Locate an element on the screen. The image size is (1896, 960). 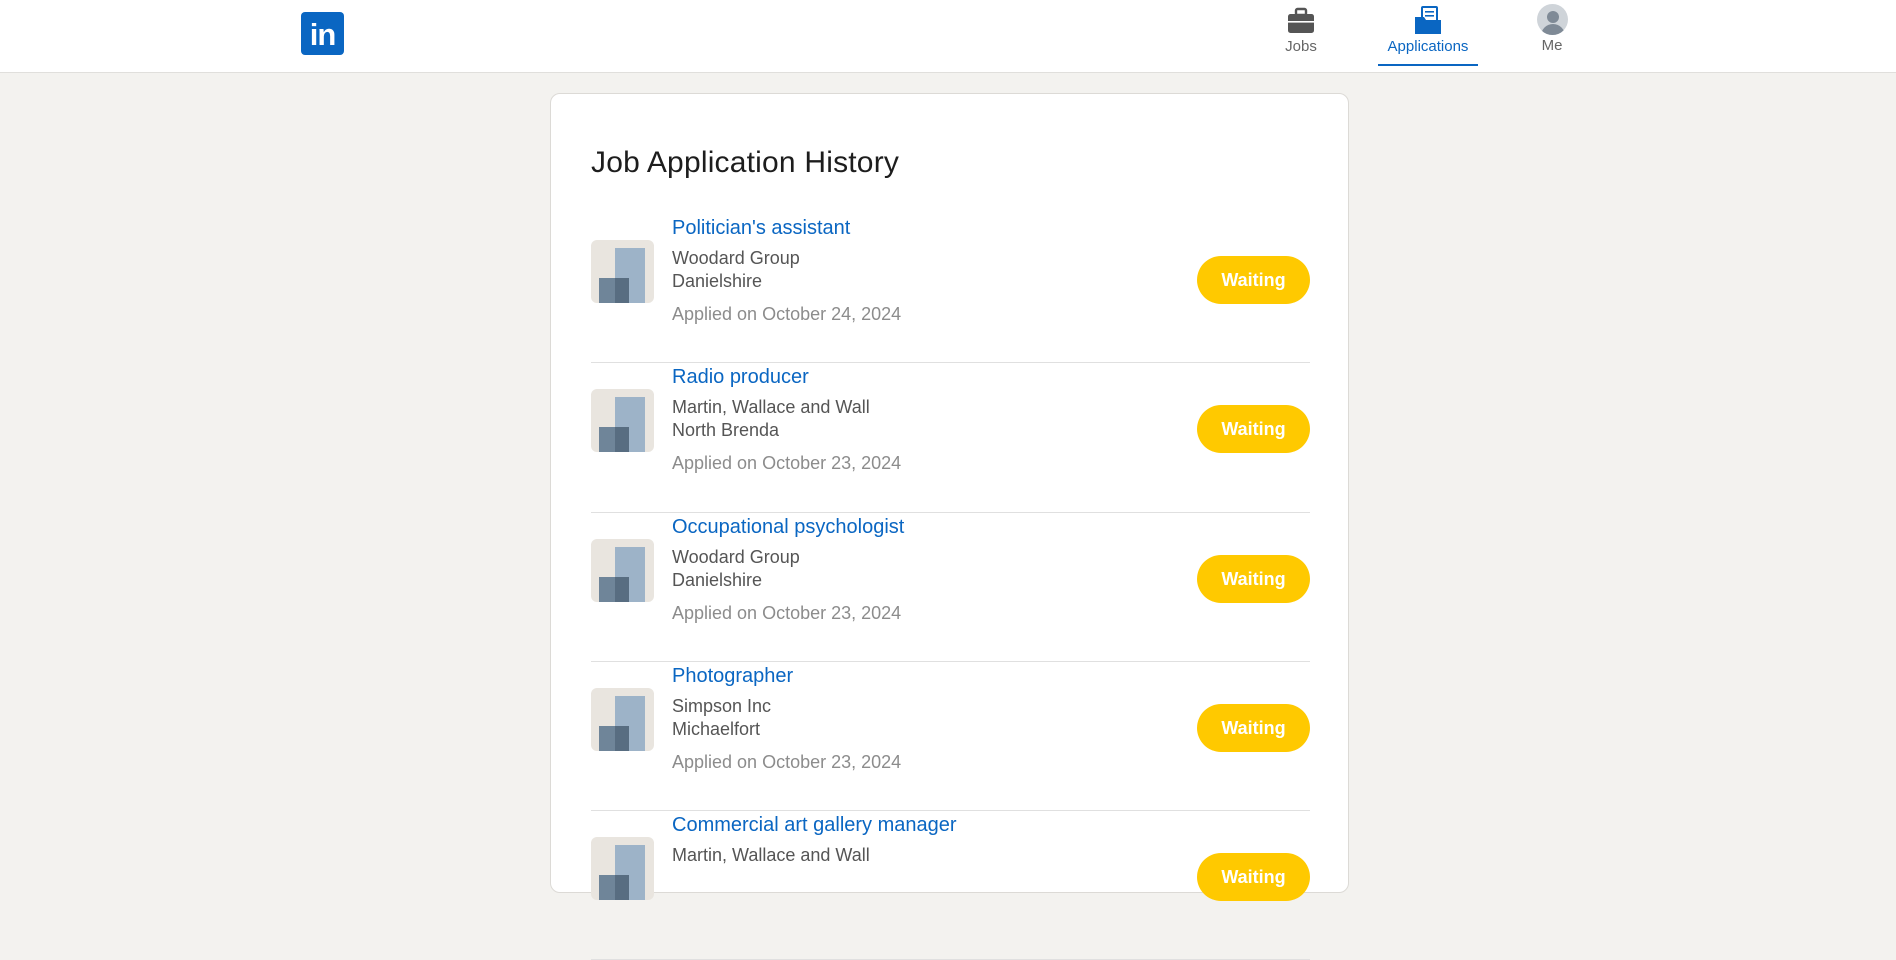
job-location: North Brenda is located at coordinates (726, 430).